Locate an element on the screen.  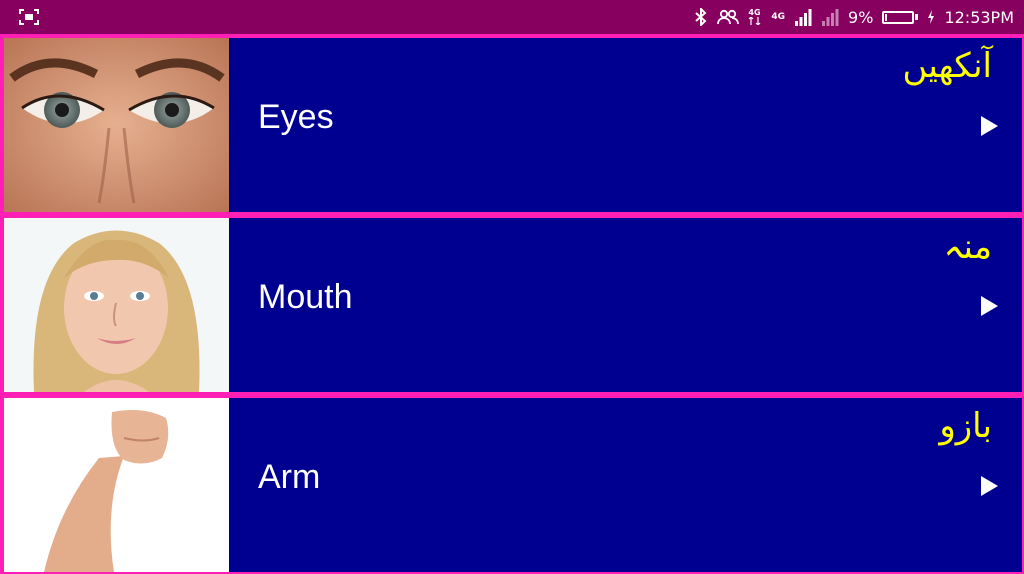
bluetooth-icon is located at coordinates (701, 17).